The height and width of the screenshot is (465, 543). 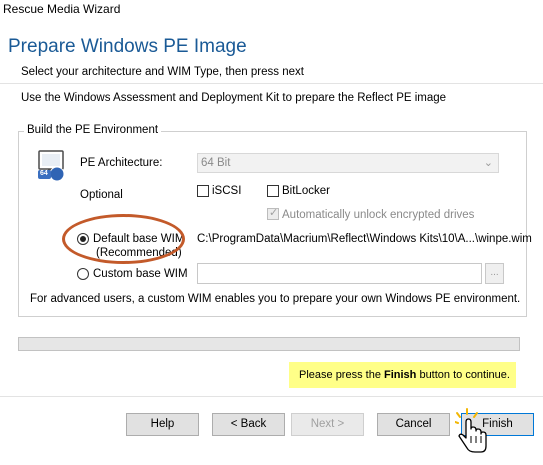 What do you see at coordinates (378, 215) in the screenshot?
I see `auto-unlock-label: Automatically unlock encrypted drives` at bounding box center [378, 215].